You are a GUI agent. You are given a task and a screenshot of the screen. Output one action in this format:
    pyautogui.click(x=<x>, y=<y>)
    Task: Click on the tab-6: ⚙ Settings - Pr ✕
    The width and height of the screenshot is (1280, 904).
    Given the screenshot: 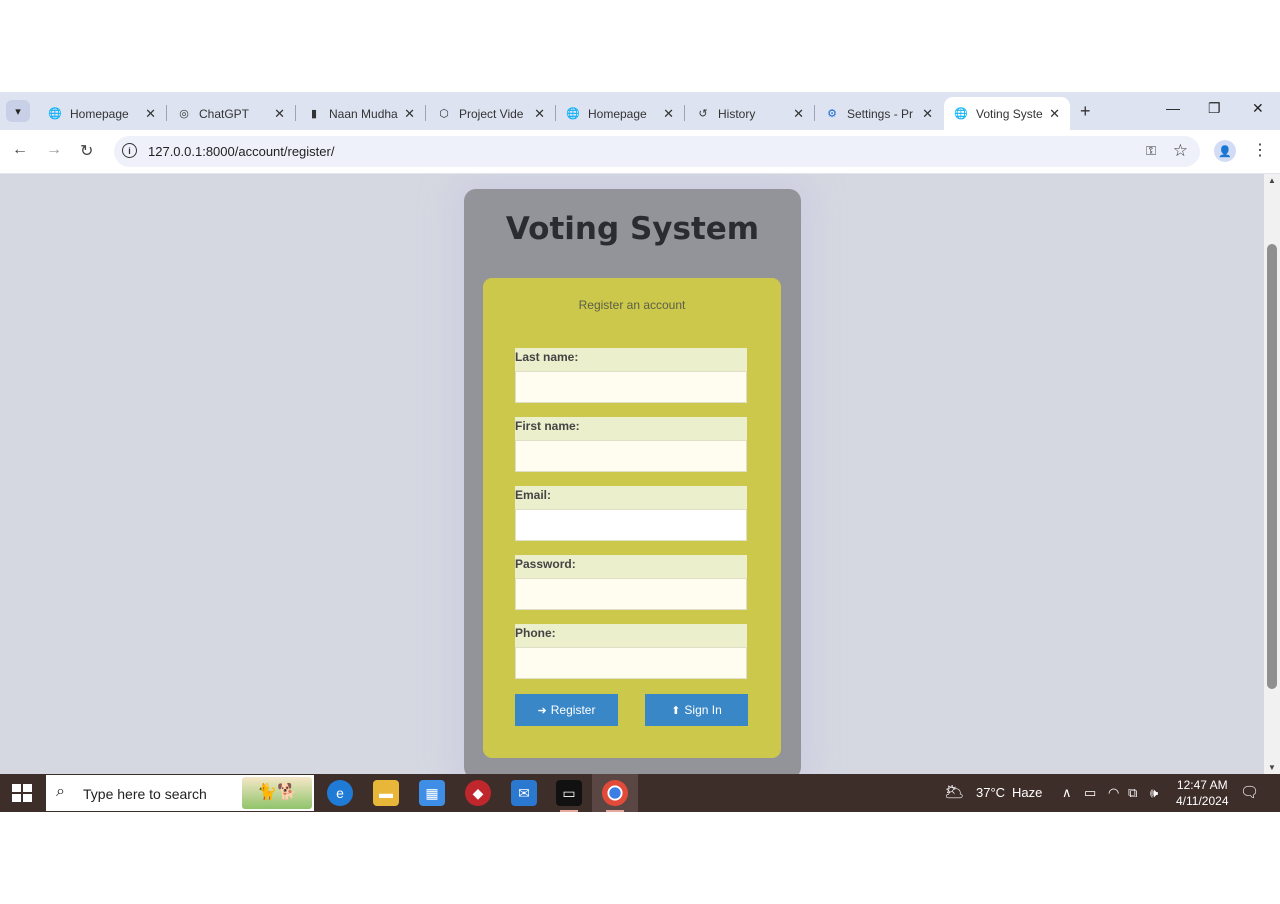 What is the action you would take?
    pyautogui.click(x=879, y=113)
    